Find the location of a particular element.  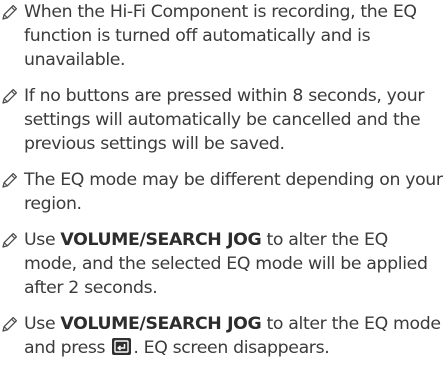

enter-key-icon is located at coordinates (122, 346).